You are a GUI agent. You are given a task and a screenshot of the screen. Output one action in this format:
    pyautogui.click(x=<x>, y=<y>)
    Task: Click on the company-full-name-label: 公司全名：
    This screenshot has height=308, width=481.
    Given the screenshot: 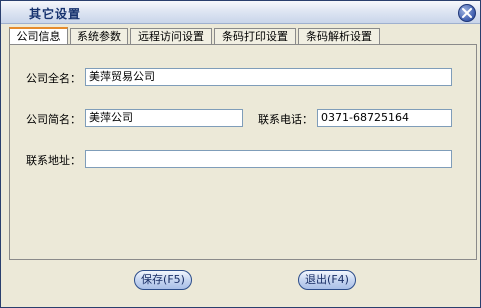 What is the action you would take?
    pyautogui.click(x=53, y=78)
    